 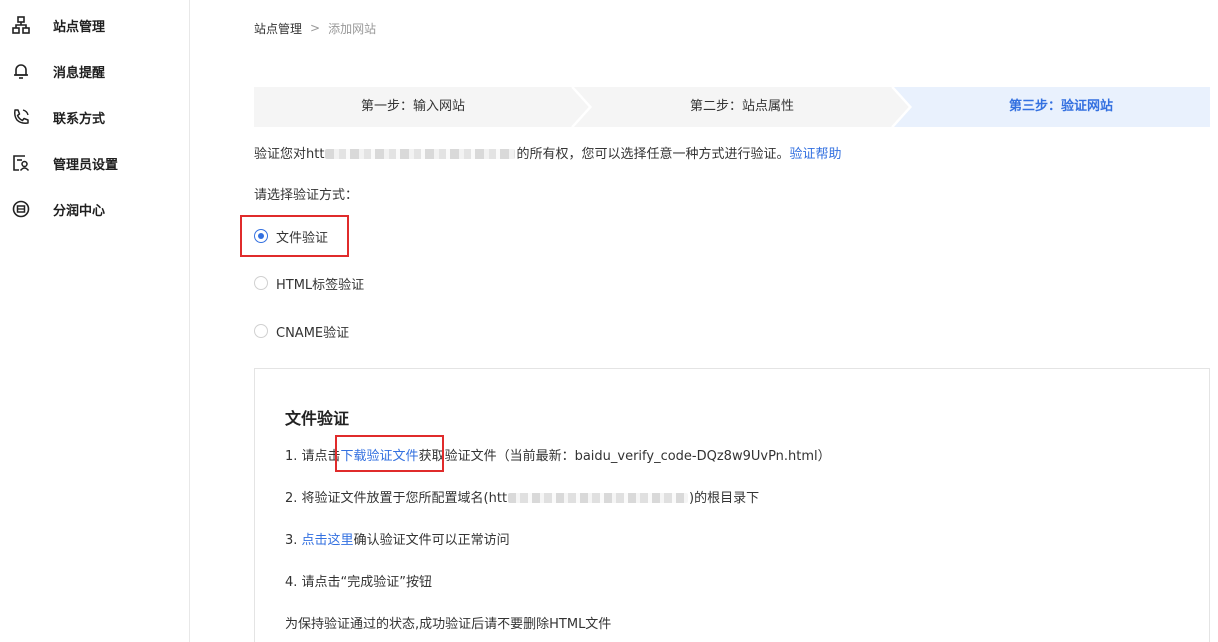 What do you see at coordinates (306, 195) in the screenshot?
I see `method-title: 请选择验证方式：` at bounding box center [306, 195].